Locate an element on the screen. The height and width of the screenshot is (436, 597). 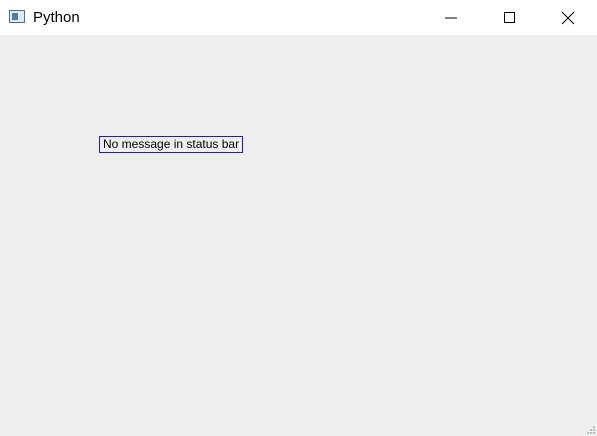
size-grip-icon is located at coordinates (591, 430).